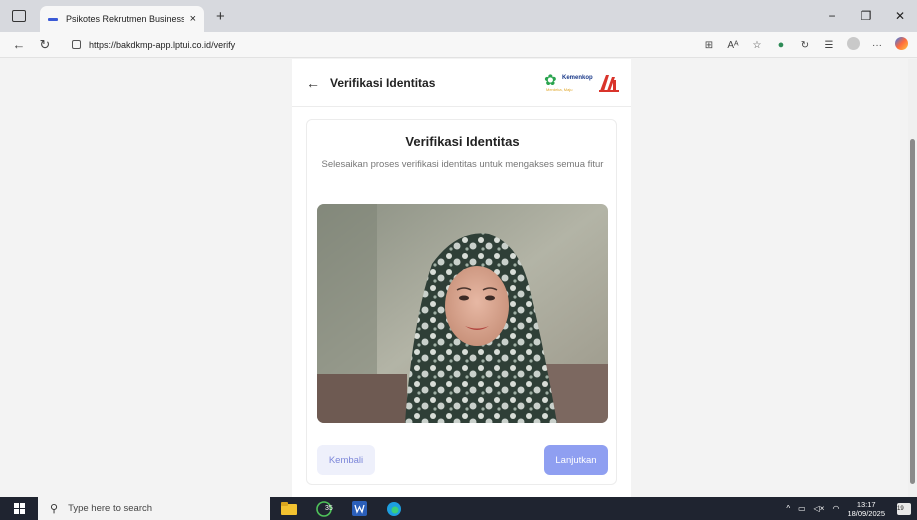 This screenshot has width=917, height=520. I want to click on windows-logo-icon, so click(19, 508).